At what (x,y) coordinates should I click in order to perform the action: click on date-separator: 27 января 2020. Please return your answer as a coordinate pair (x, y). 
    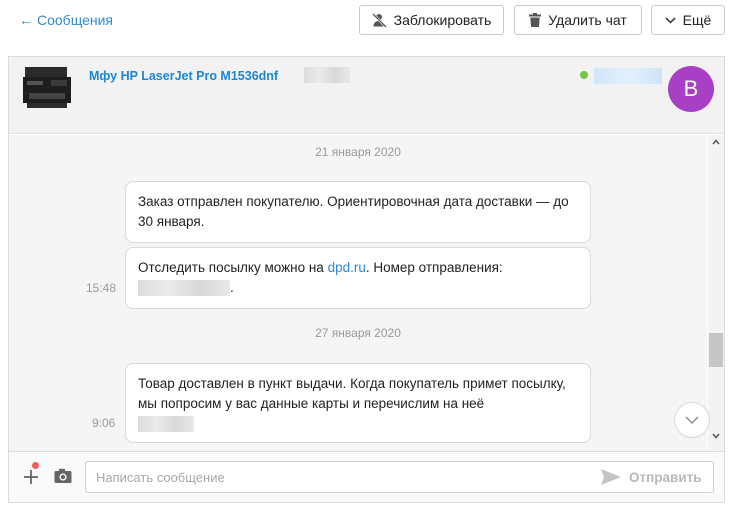
    Looking at the image, I should click on (358, 333).